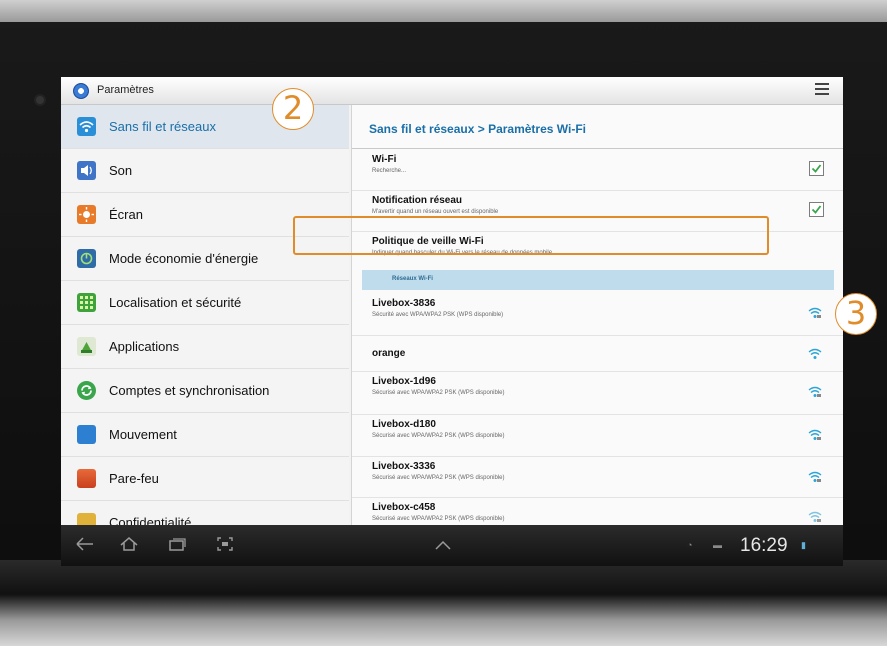  Describe the element at coordinates (816, 209) in the screenshot. I see `notification-checkbox` at that location.